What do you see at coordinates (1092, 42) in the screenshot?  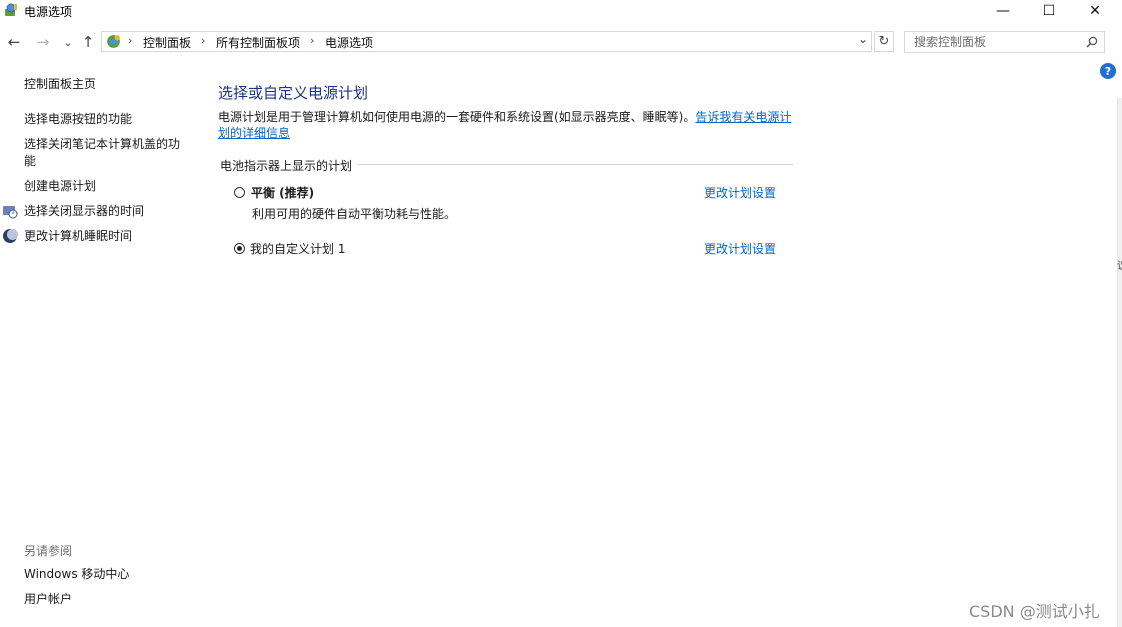 I see `search-icon` at bounding box center [1092, 42].